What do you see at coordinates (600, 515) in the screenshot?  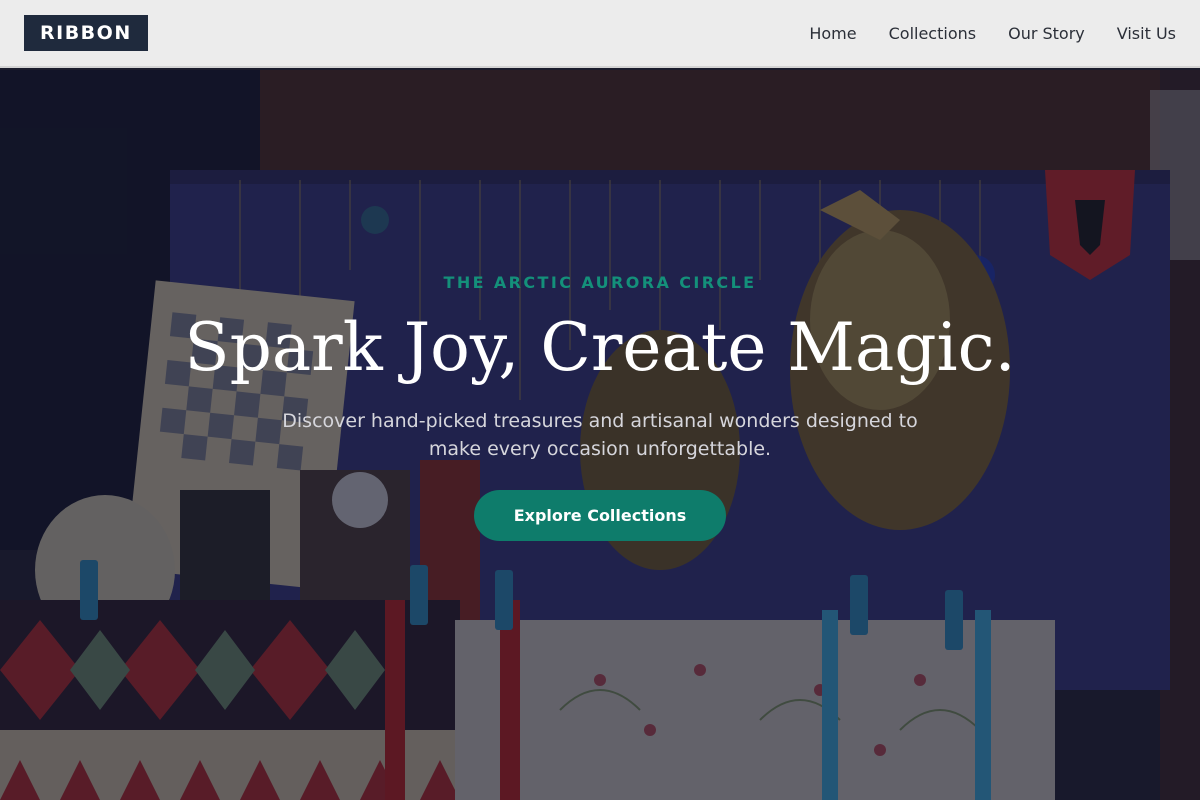 I see `explore-collections-button: Explore Collections` at bounding box center [600, 515].